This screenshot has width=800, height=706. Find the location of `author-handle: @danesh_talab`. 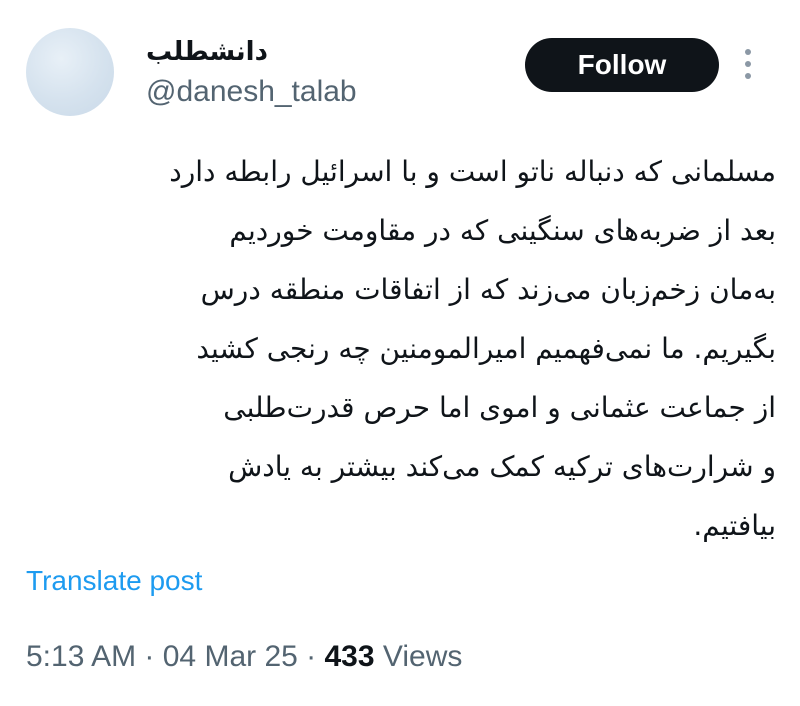

author-handle: @danesh_talab is located at coordinates (251, 92).